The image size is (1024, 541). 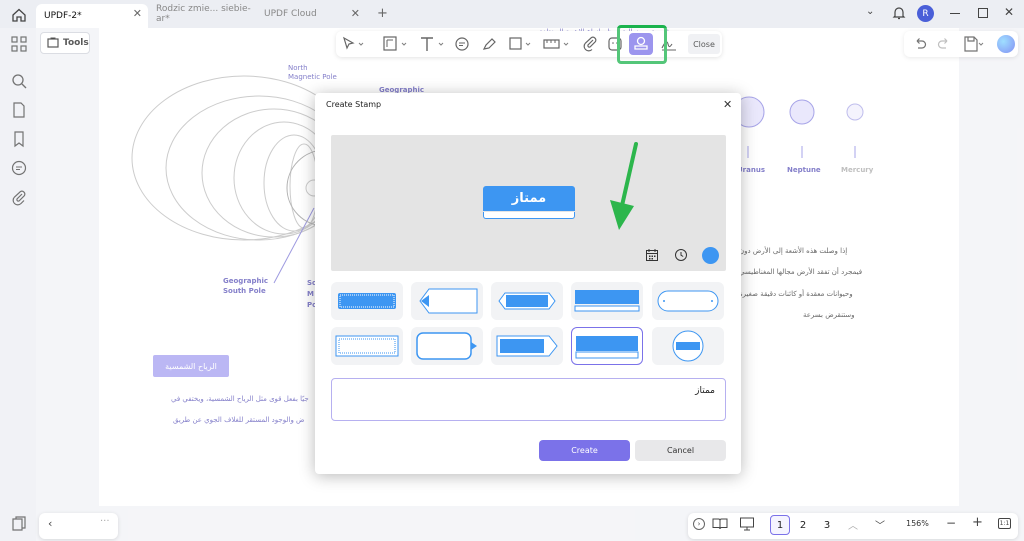 What do you see at coordinates (652, 255) in the screenshot?
I see `date-icon` at bounding box center [652, 255].